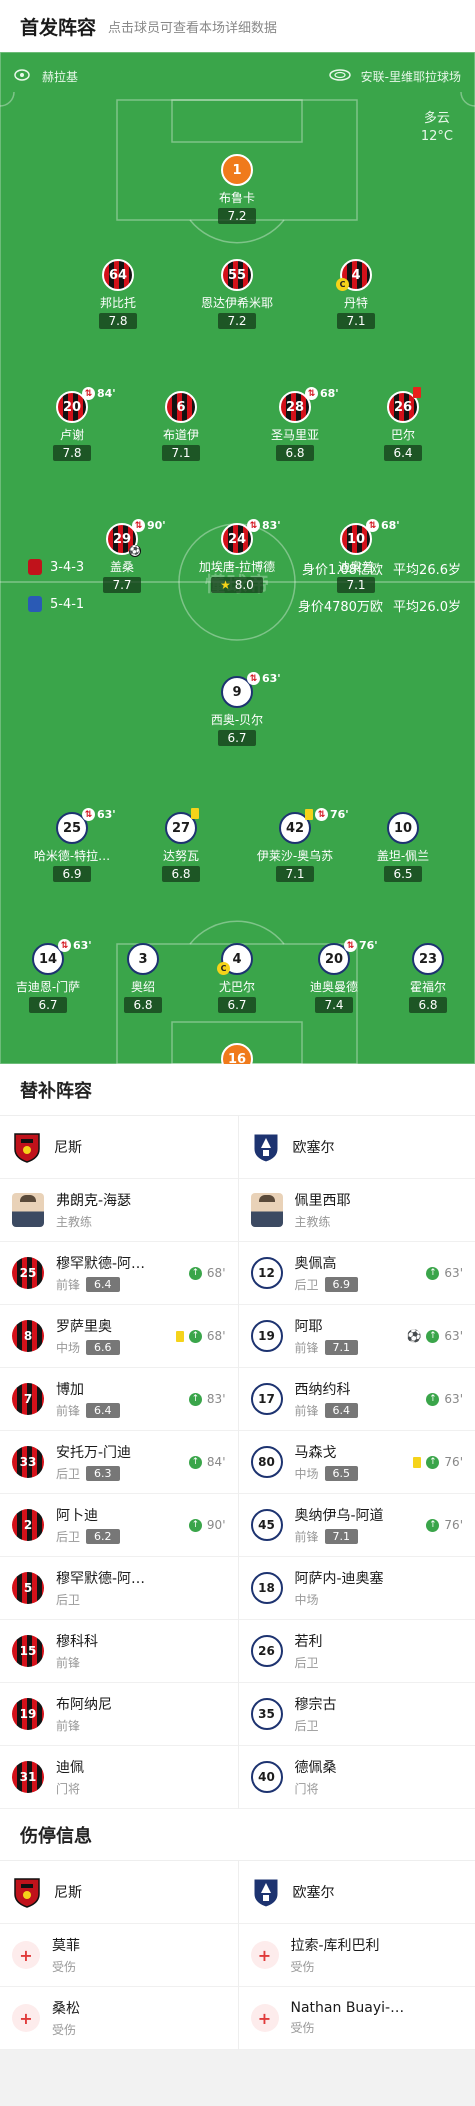  What do you see at coordinates (403, 407) in the screenshot?
I see `player-number-text: 26` at bounding box center [403, 407].